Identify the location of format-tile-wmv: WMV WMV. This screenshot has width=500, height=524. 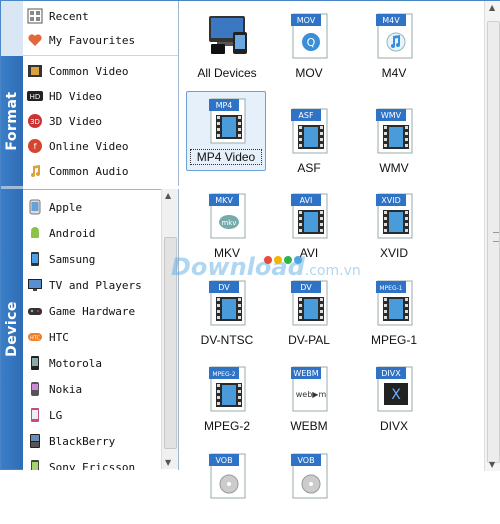
(394, 135).